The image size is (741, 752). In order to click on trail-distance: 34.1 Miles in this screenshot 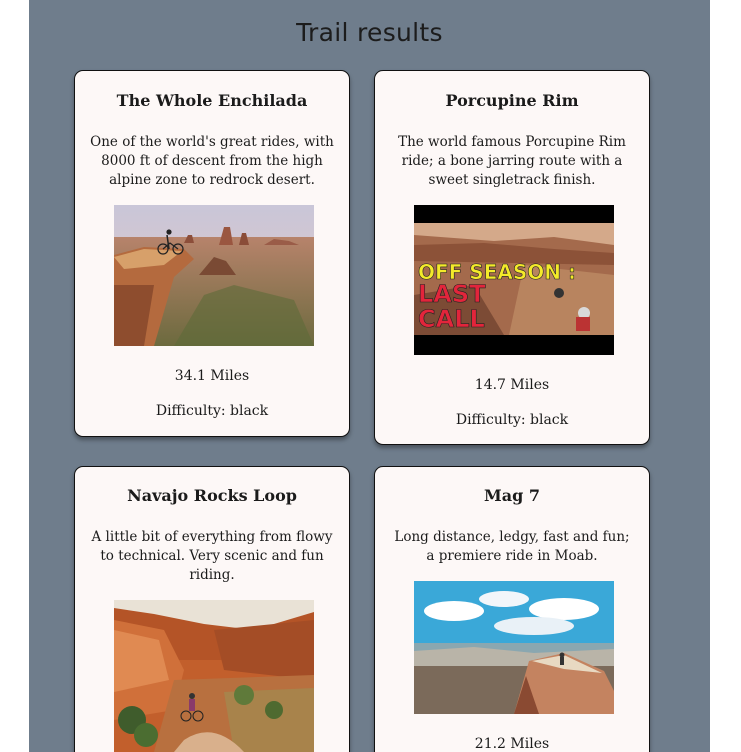, I will do `click(212, 376)`.